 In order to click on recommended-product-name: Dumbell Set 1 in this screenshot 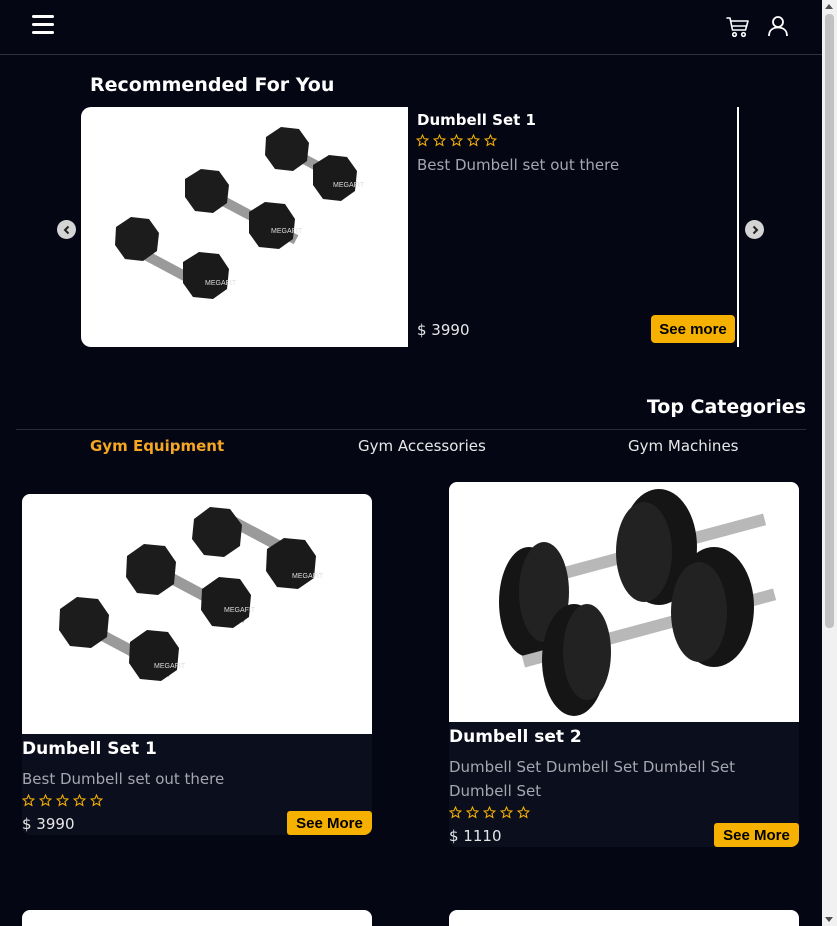, I will do `click(476, 120)`.